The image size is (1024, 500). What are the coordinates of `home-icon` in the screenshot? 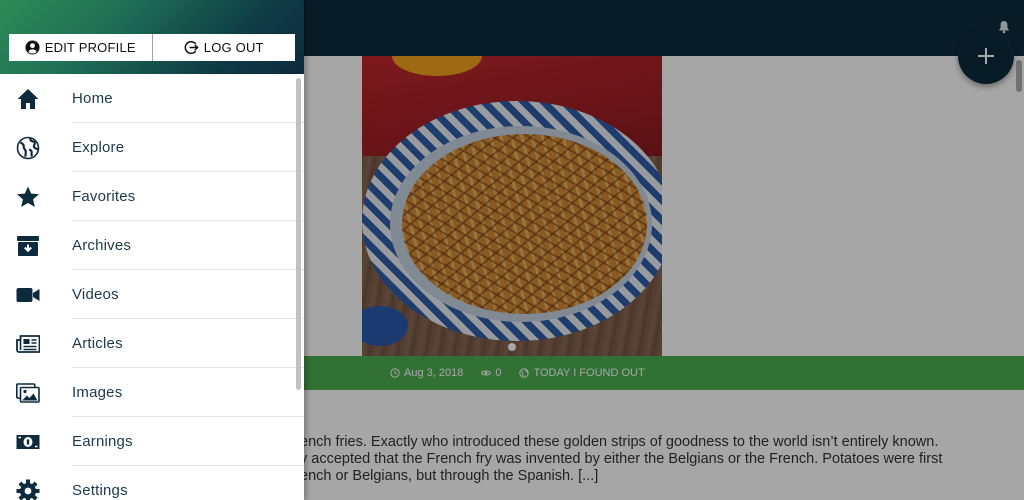 It's located at (28, 99).